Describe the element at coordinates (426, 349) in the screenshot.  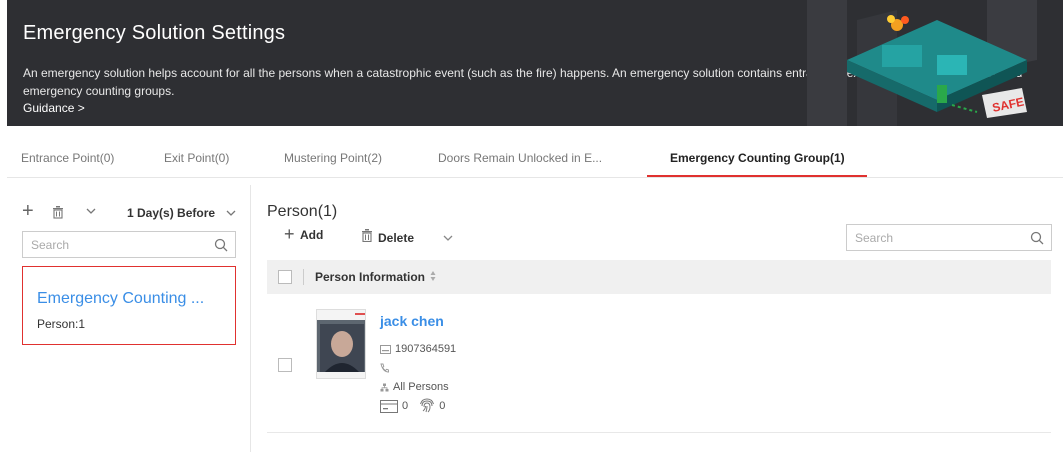
I see `person-id: 1907364591` at that location.